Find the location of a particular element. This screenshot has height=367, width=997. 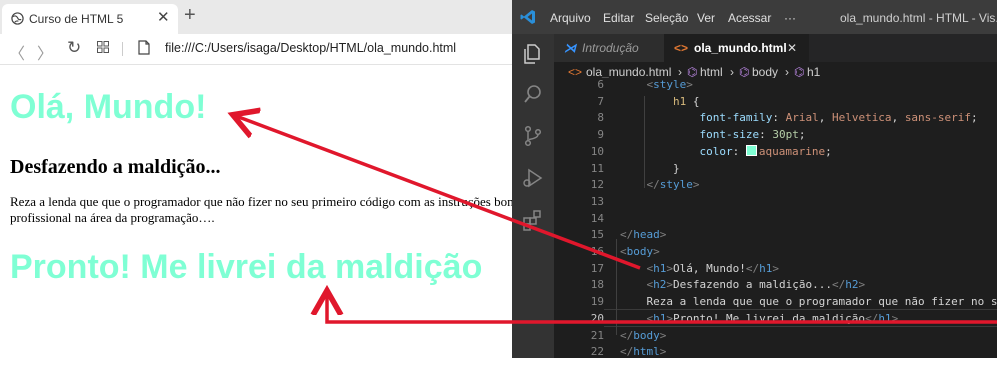

code-token: font-size is located at coordinates (690, 135).